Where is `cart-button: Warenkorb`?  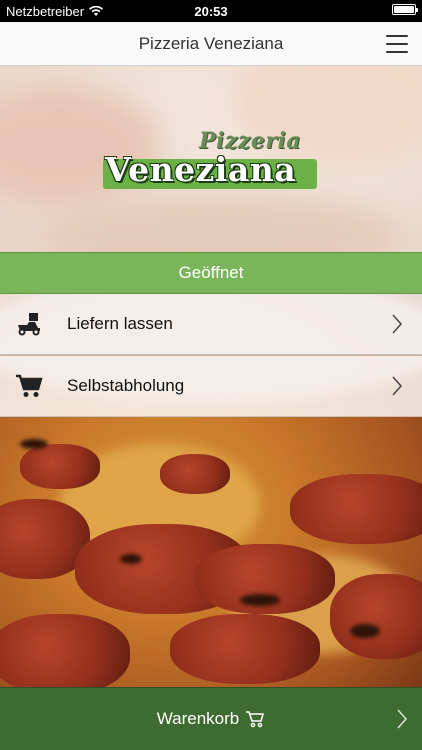
cart-button: Warenkorb is located at coordinates (211, 718).